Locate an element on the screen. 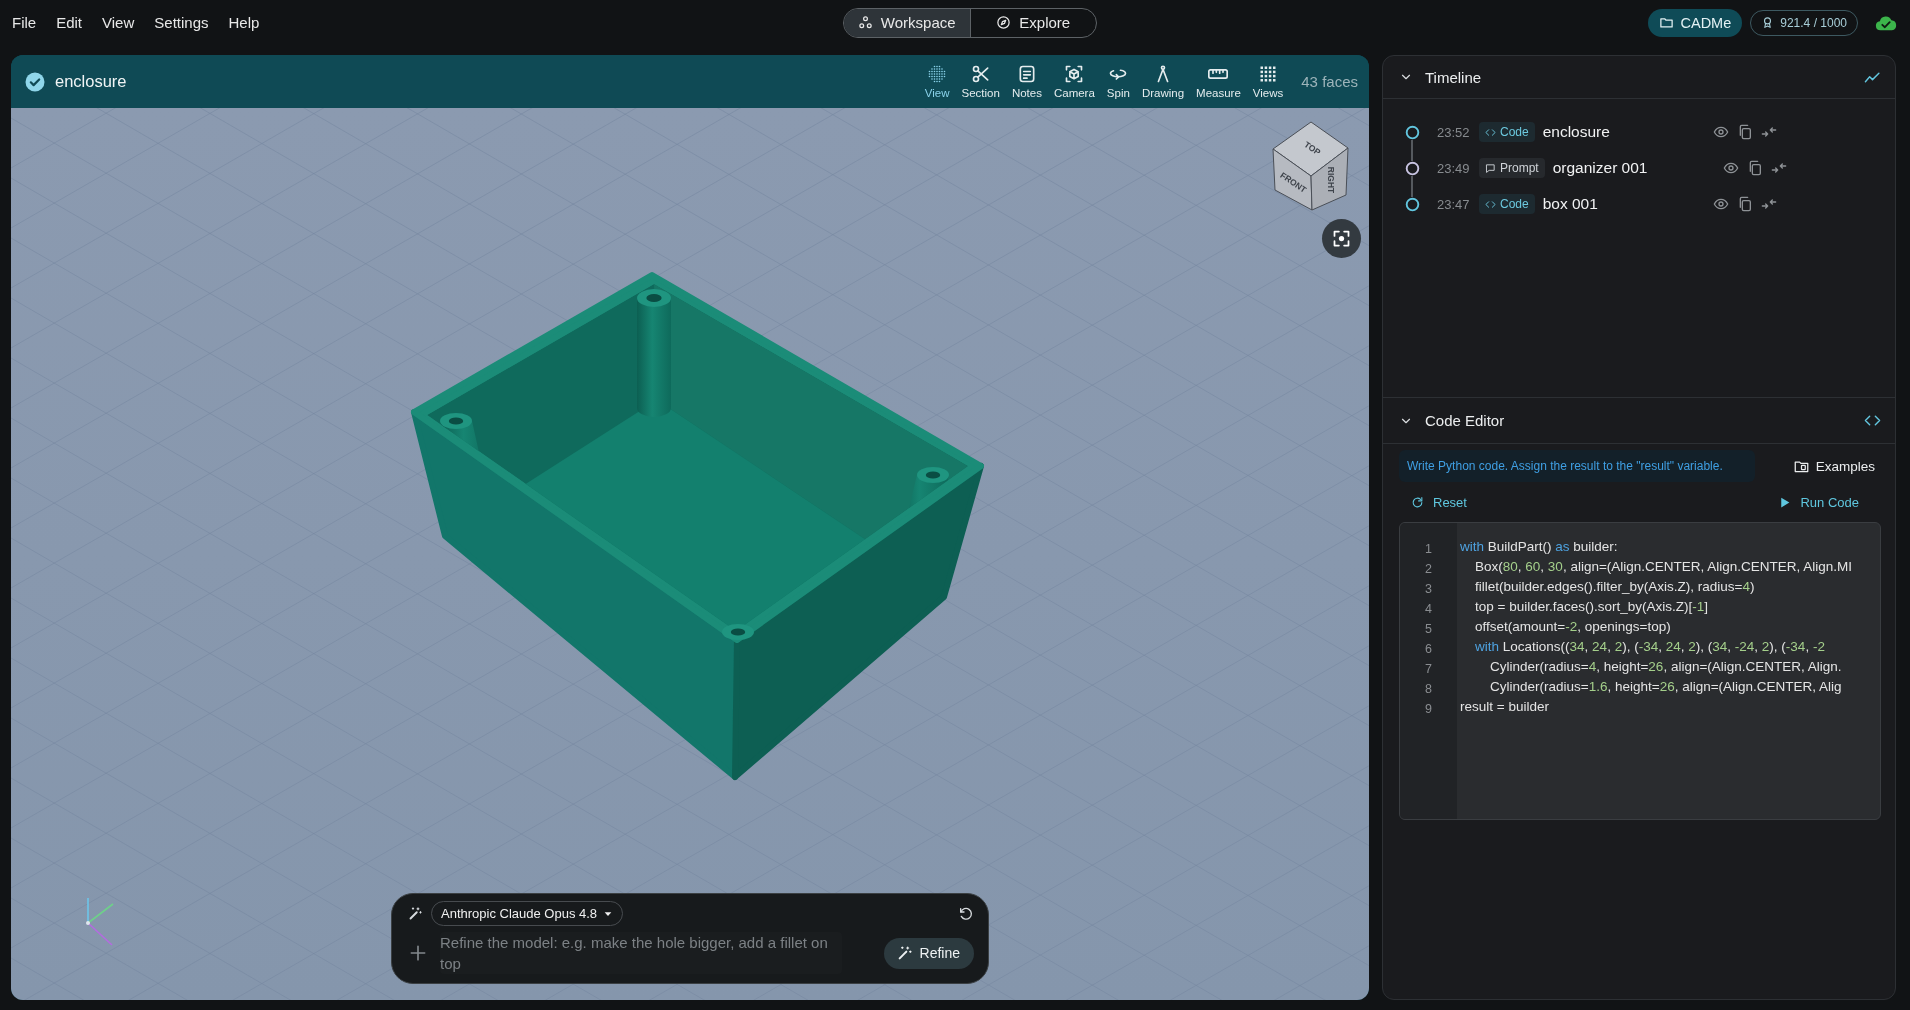  menu-item: File is located at coordinates (24, 22).